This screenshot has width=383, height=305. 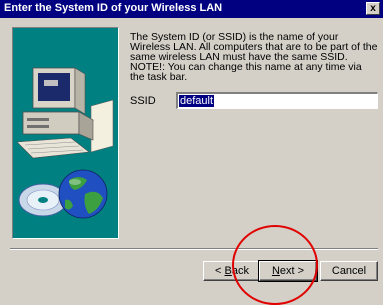 What do you see at coordinates (220, 271) in the screenshot?
I see `back-arrow: <` at bounding box center [220, 271].